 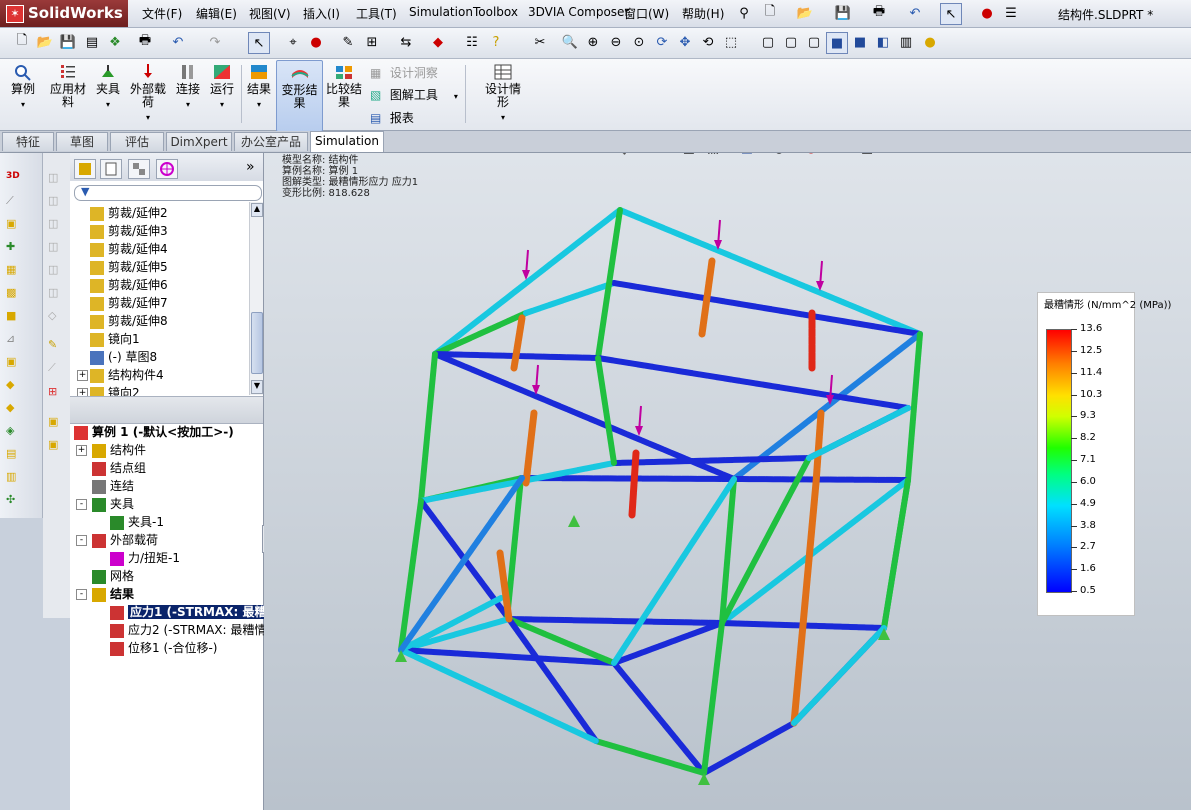 What do you see at coordinates (125, 540) in the screenshot?
I see `study-tree-item: 外部载荷` at bounding box center [125, 540].